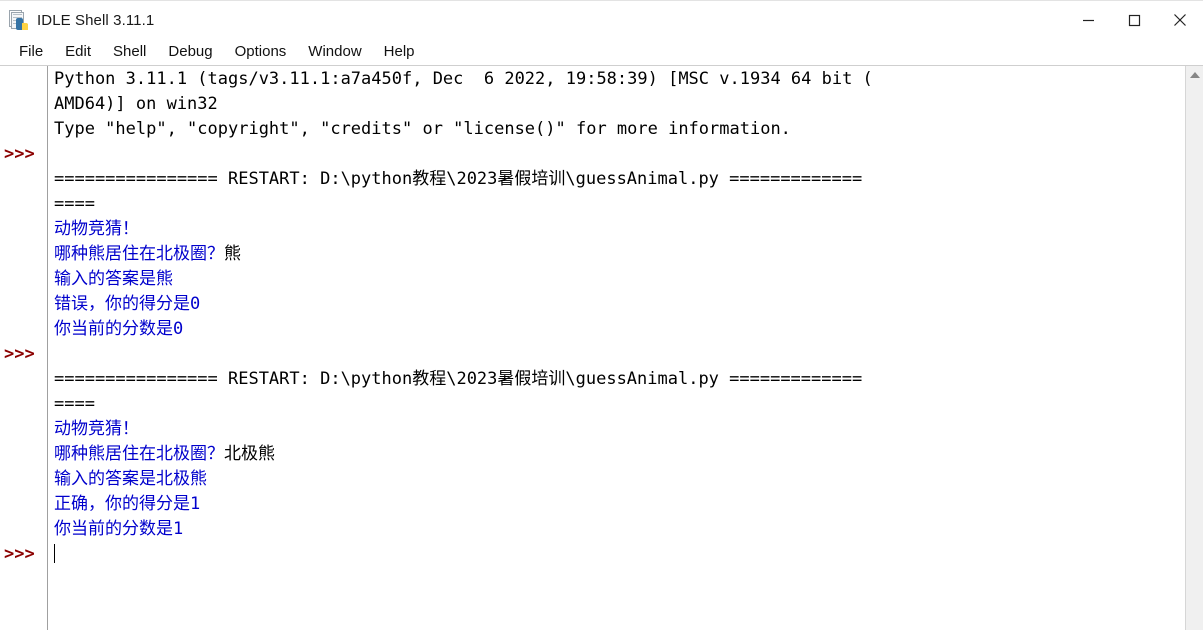 This screenshot has height=630, width=1203. I want to click on minimize-icon, so click(1088, 20).